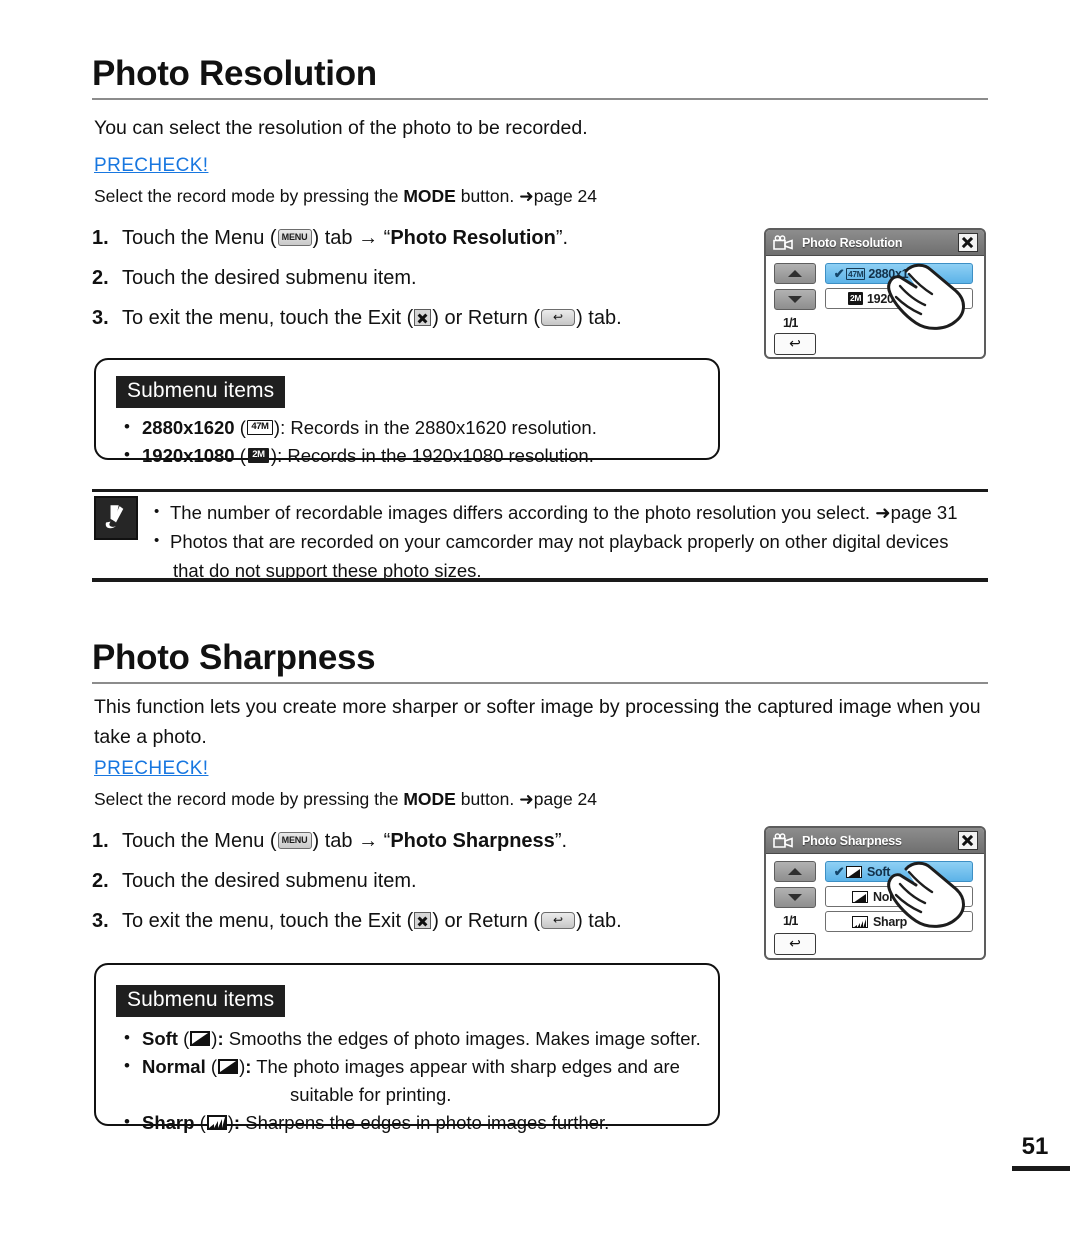 This screenshot has height=1234, width=1080. What do you see at coordinates (351, 238) in the screenshot?
I see `step-text-mid: ) tab → “` at bounding box center [351, 238].